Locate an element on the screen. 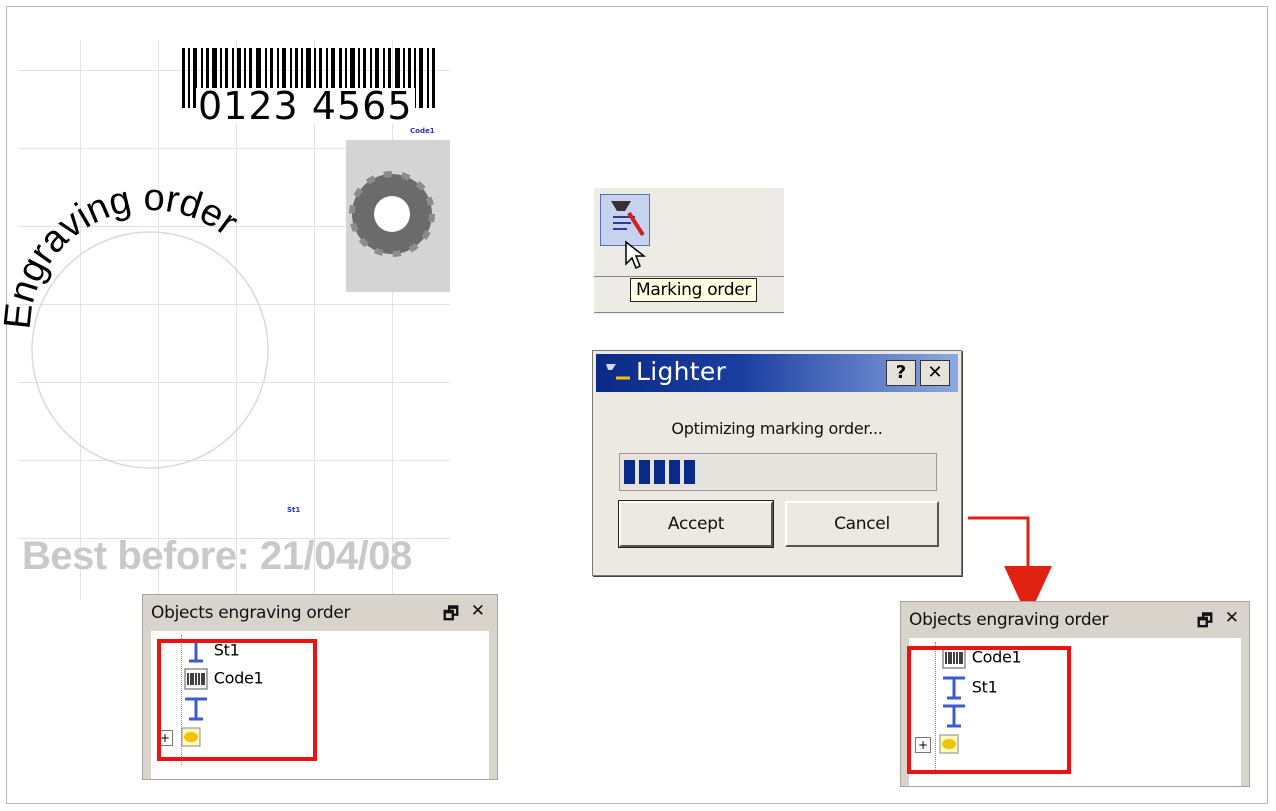 Image resolution: width=1276 pixels, height=811 pixels. dialog-title: Lighter is located at coordinates (681, 371).